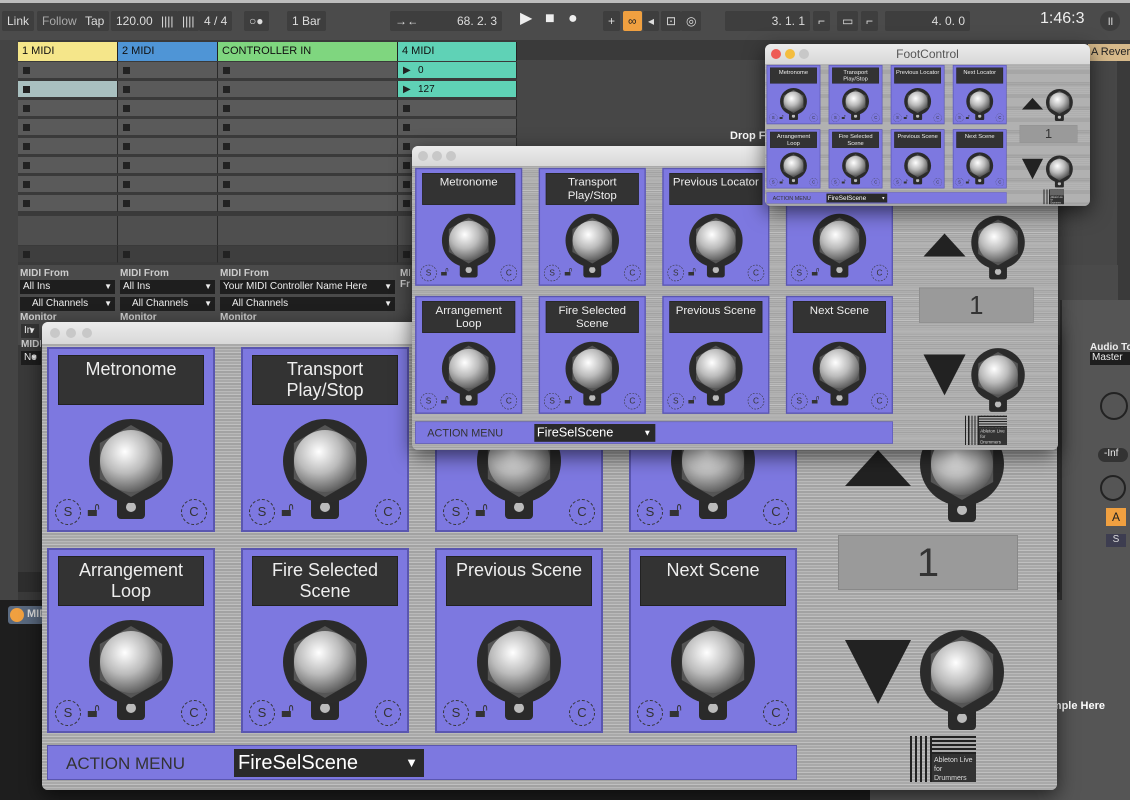  Describe the element at coordinates (216, 21) in the screenshot. I see `time-signature-field: 4 / 4` at that location.